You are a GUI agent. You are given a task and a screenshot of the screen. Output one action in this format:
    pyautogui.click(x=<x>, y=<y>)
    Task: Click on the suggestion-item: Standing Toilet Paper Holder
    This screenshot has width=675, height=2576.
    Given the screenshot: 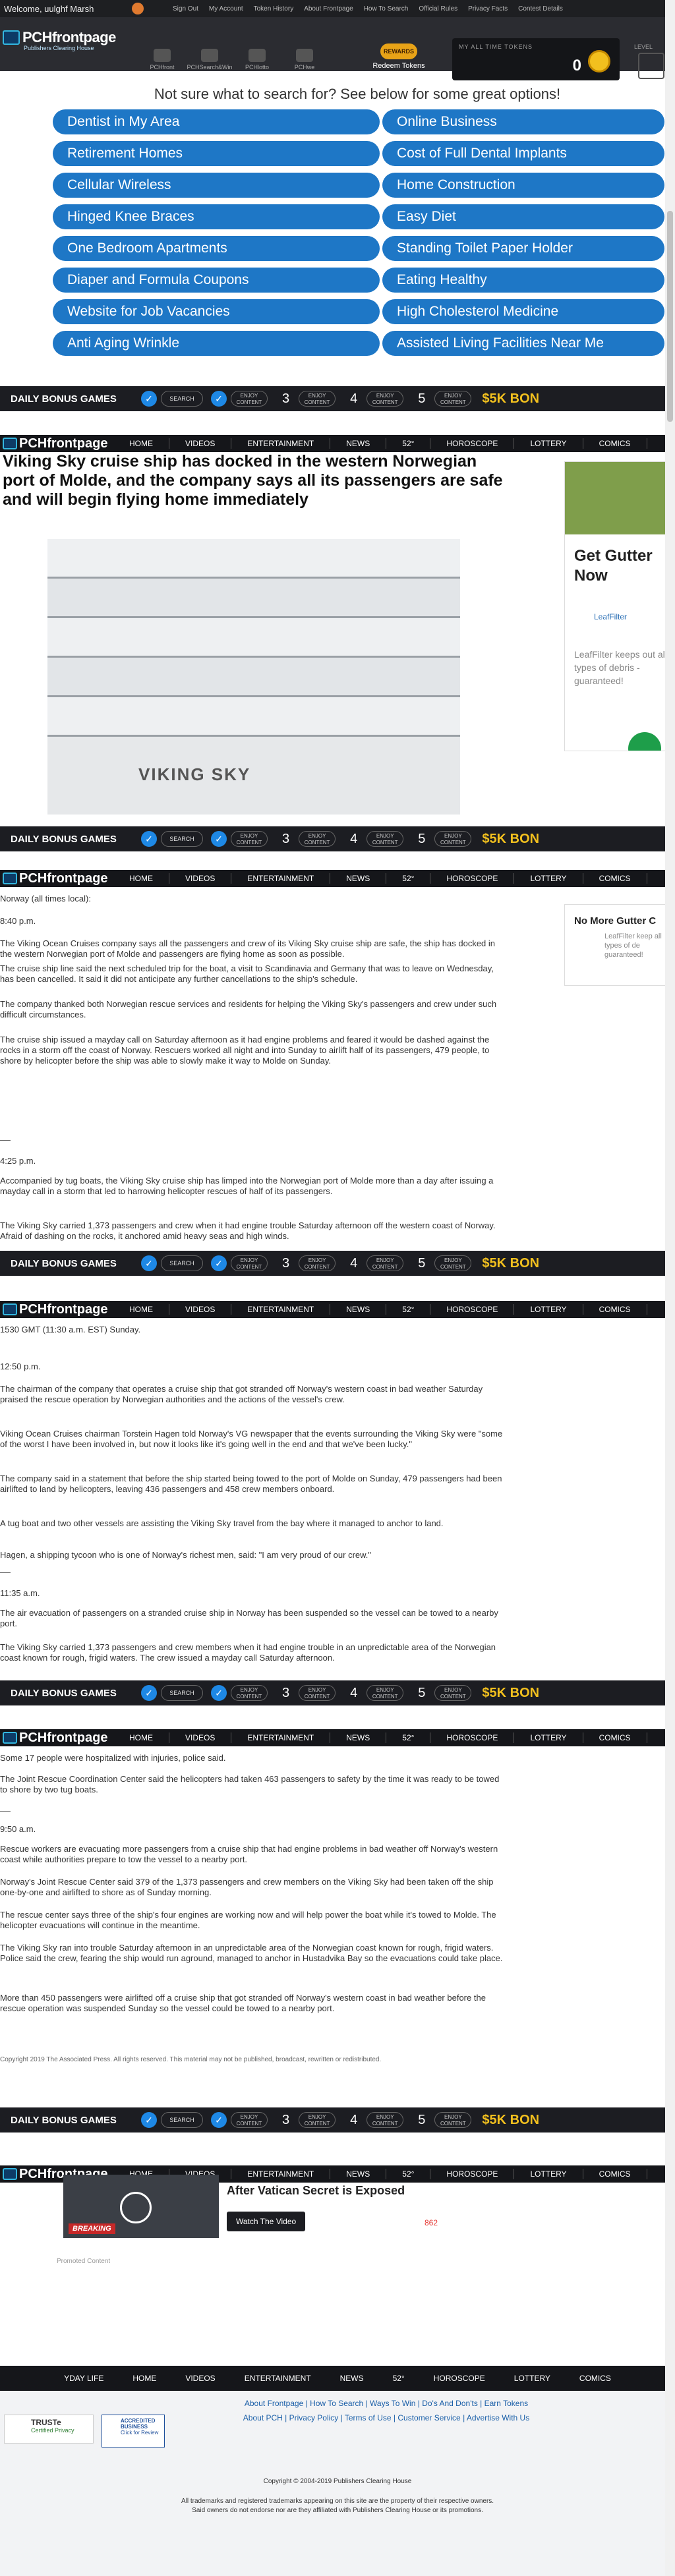 What is the action you would take?
    pyautogui.click(x=523, y=249)
    